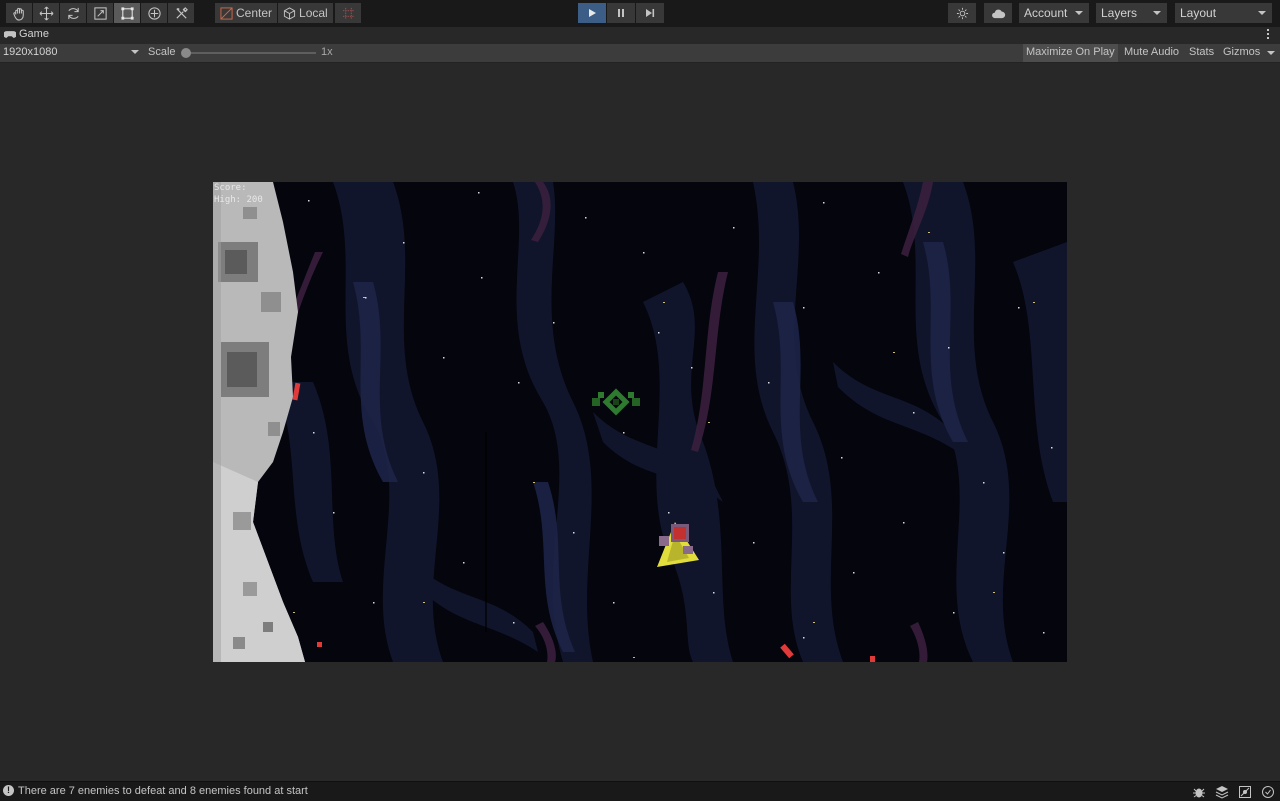 The height and width of the screenshot is (801, 1280). I want to click on move-tool-button, so click(46, 13).